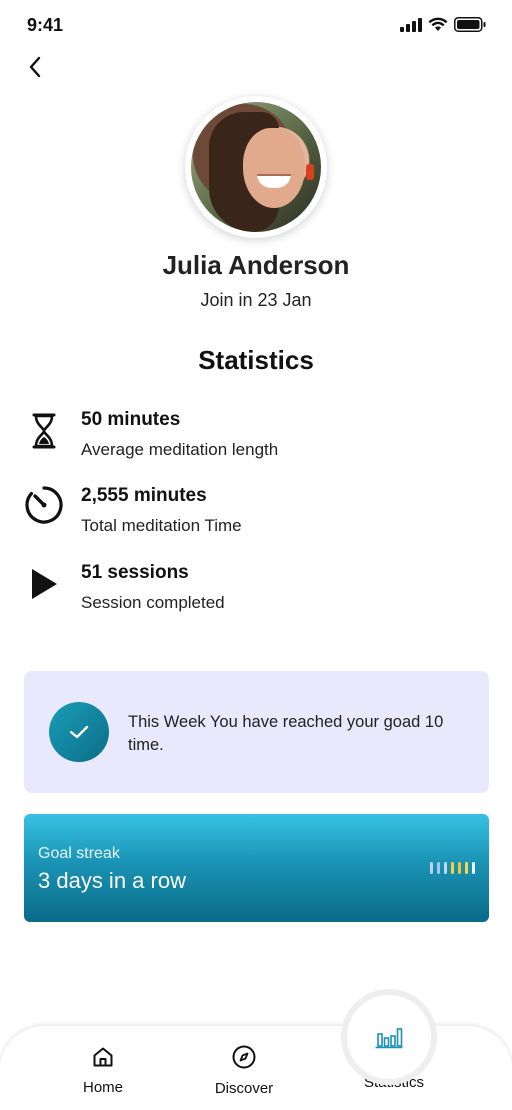 Image resolution: width=512 pixels, height=1110 pixels. Describe the element at coordinates (44, 584) in the screenshot. I see `play-icon` at that location.